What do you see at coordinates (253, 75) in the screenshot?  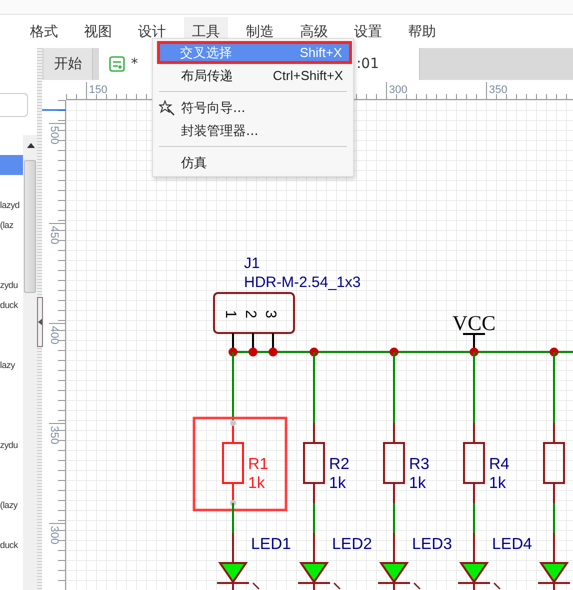 I see `menu-item: 布局传递 Ctrl+Shift+X` at bounding box center [253, 75].